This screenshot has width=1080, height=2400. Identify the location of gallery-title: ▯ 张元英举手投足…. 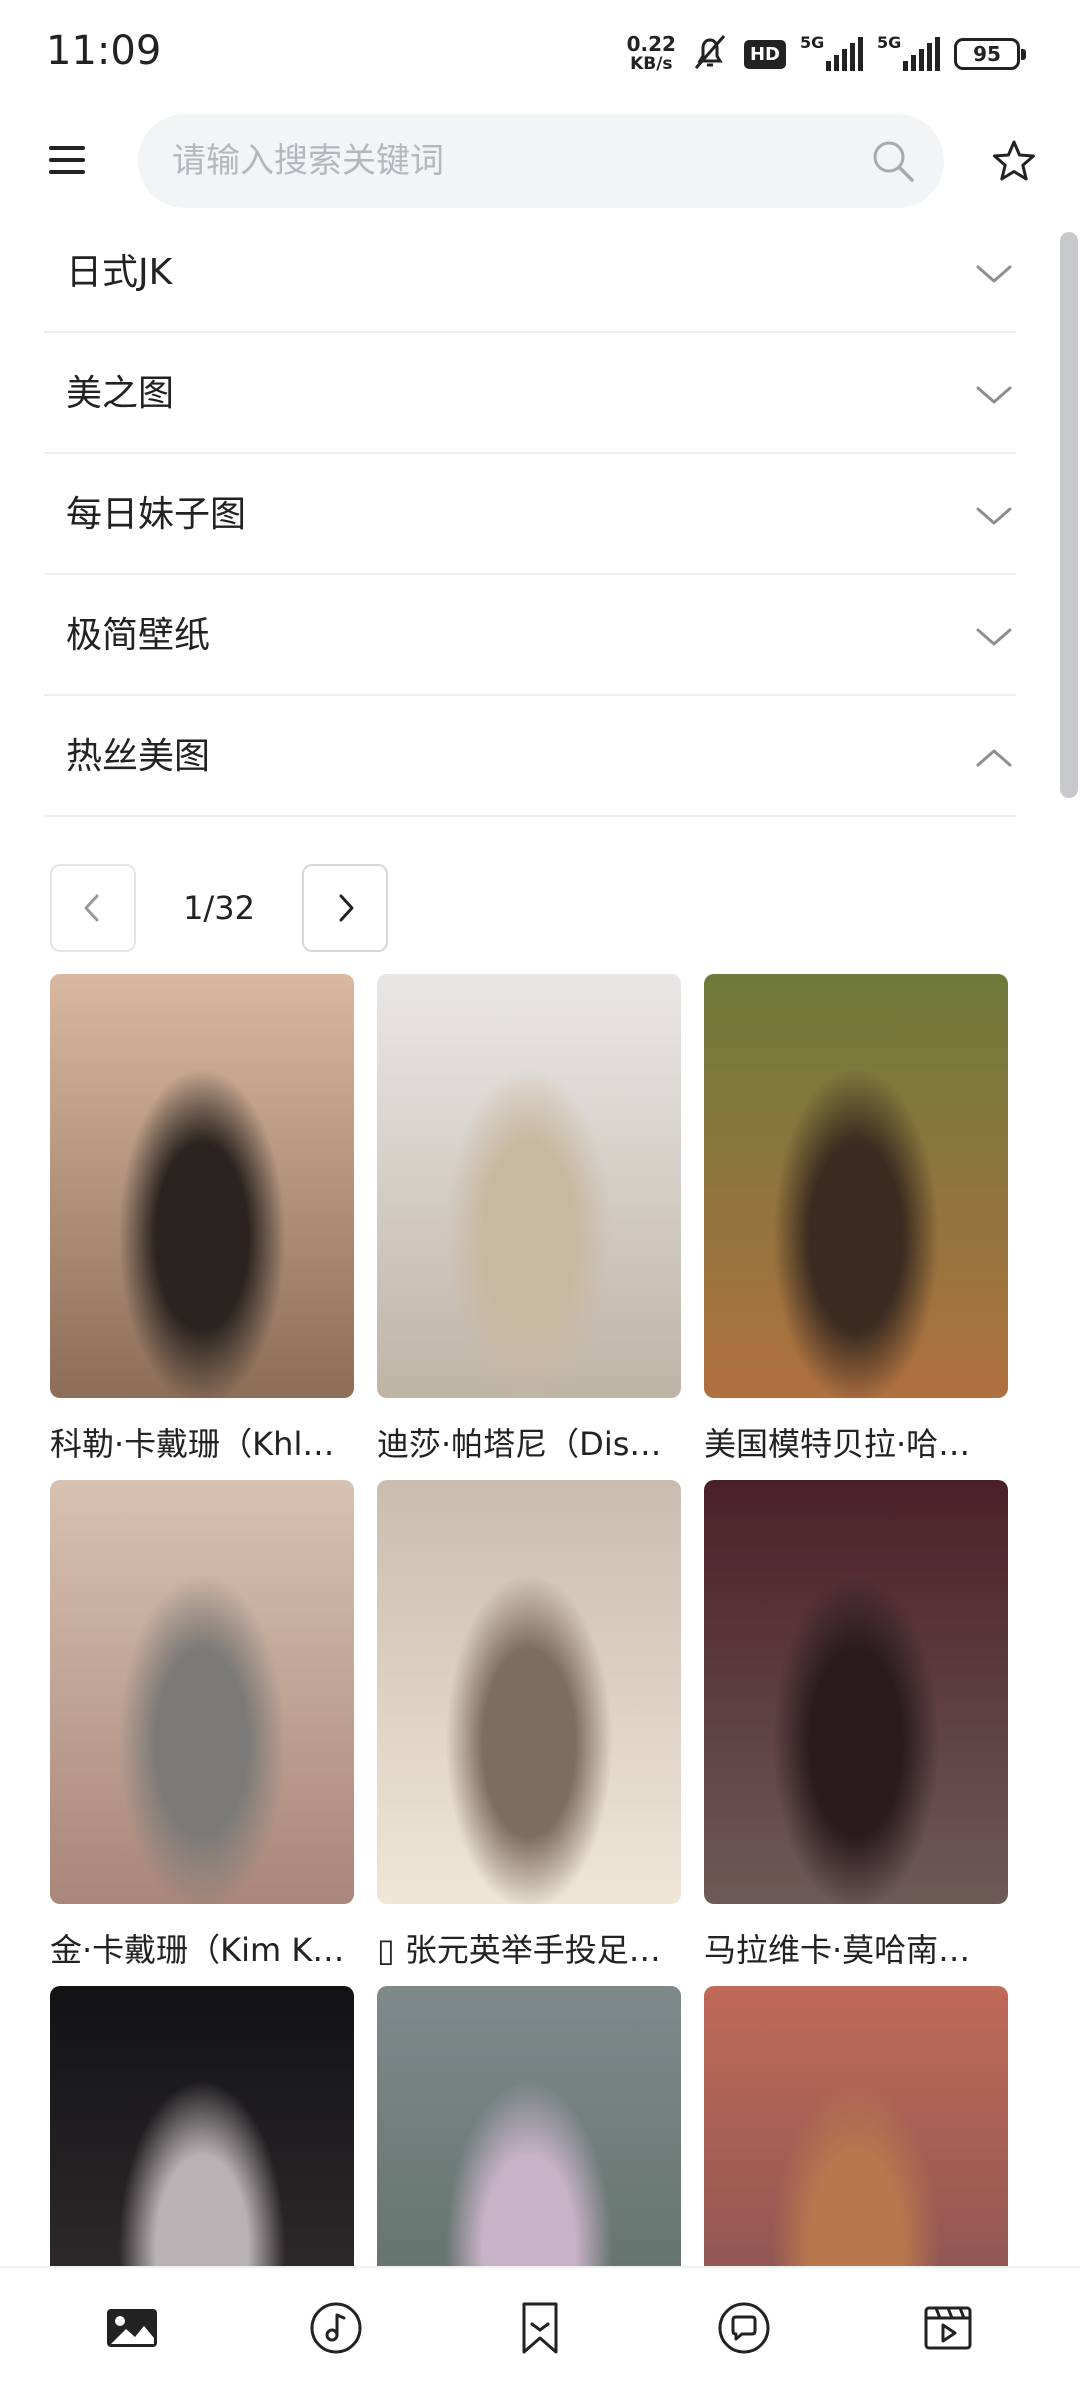
(519, 1950).